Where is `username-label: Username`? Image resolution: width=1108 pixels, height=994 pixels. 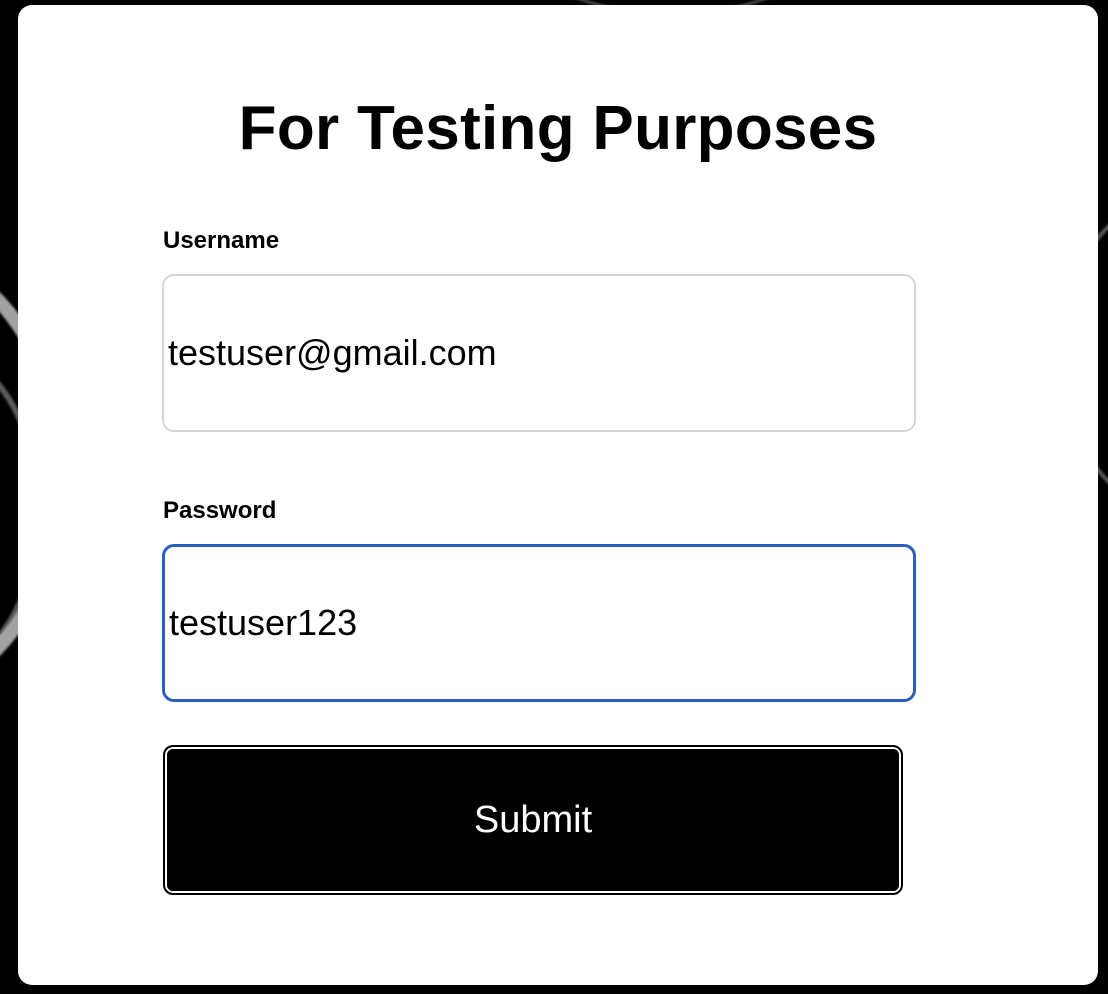
username-label: Username is located at coordinates (221, 240).